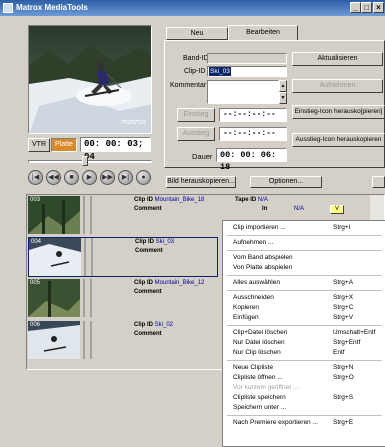 This screenshot has width=385, height=447. I want to click on title-bar: Matrox MediaTools _ □ ×, so click(192, 8).